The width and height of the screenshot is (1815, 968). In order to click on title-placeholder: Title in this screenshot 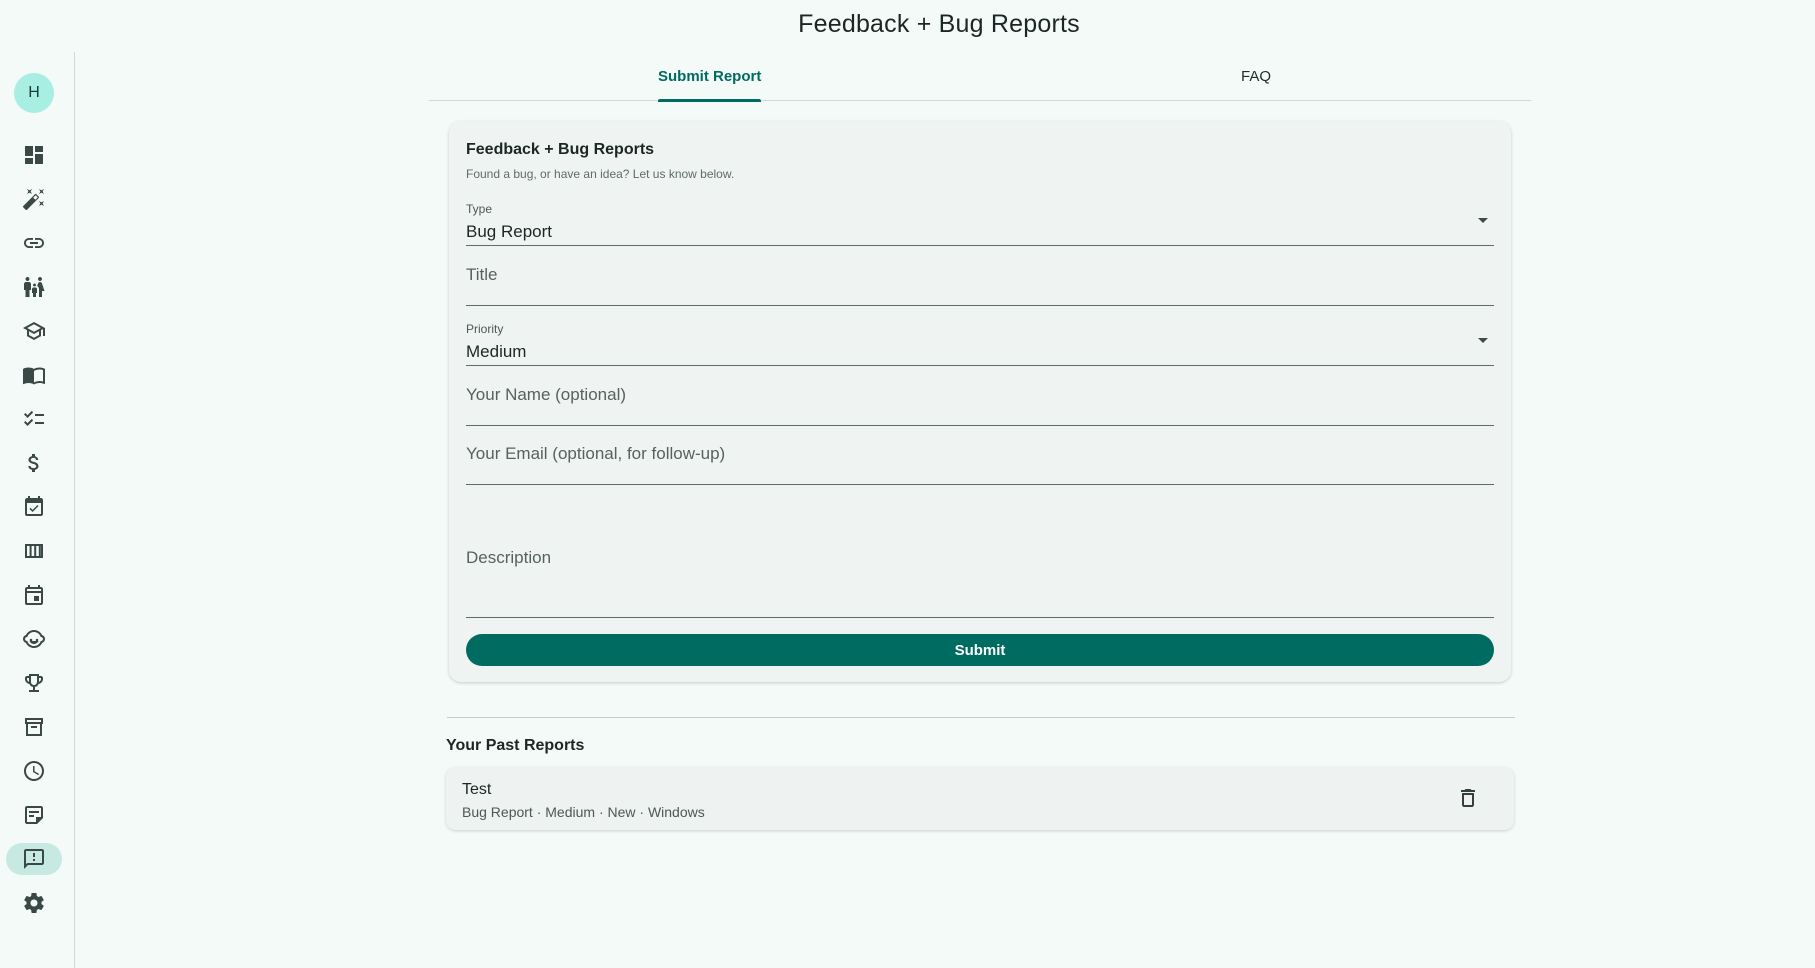, I will do `click(482, 274)`.